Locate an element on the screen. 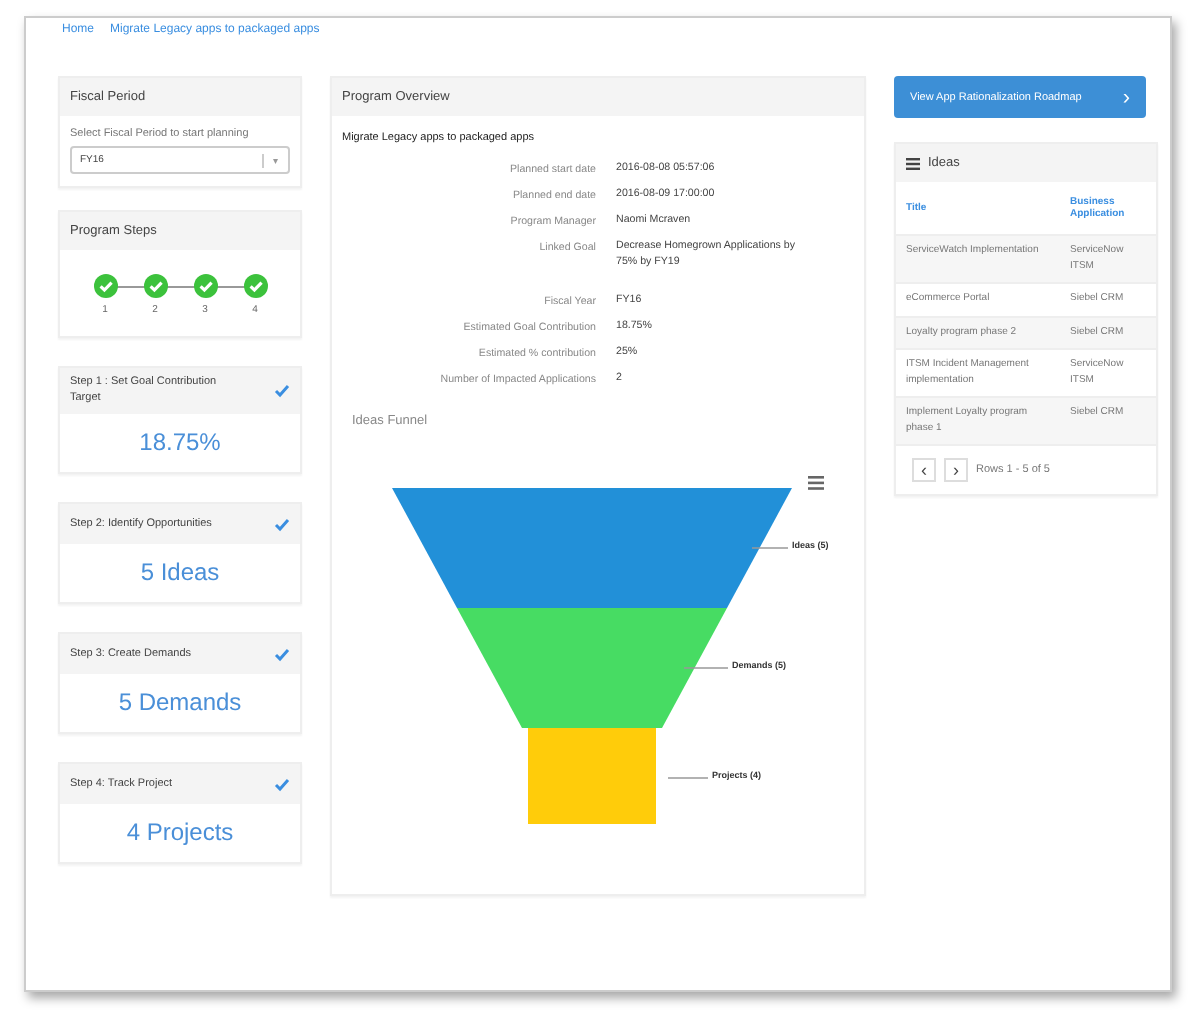 This screenshot has width=1190, height=1020. step-value: 5 Demands is located at coordinates (180, 703).